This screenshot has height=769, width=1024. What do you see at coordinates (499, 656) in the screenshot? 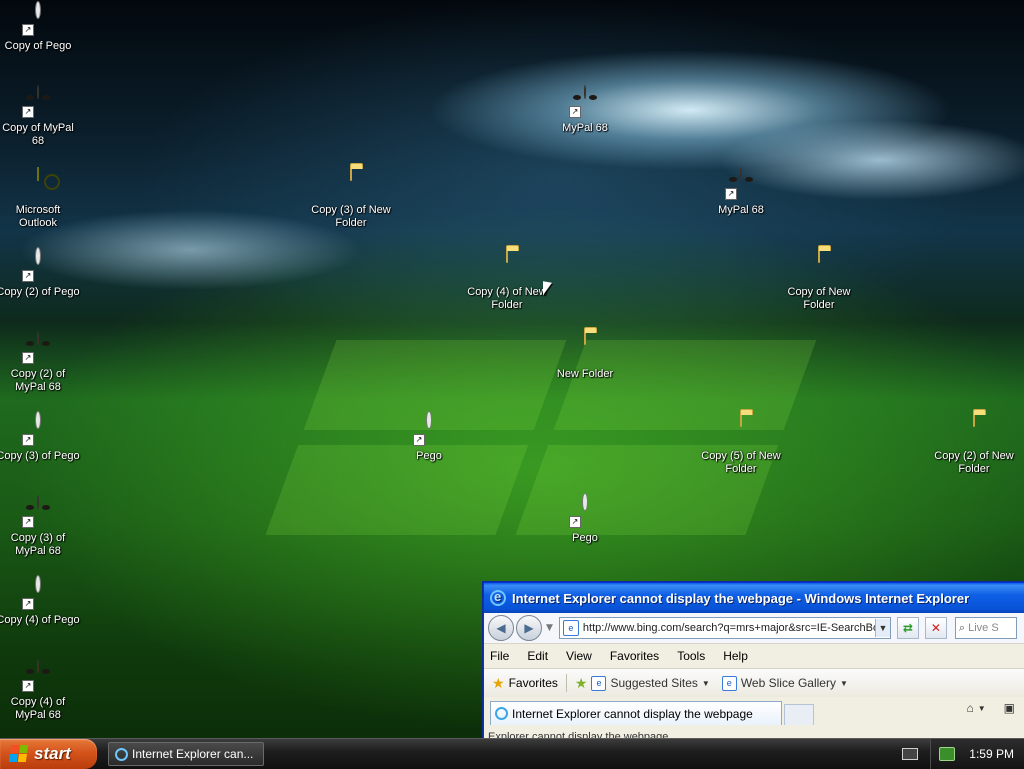
I see `menu-file: File` at bounding box center [499, 656].